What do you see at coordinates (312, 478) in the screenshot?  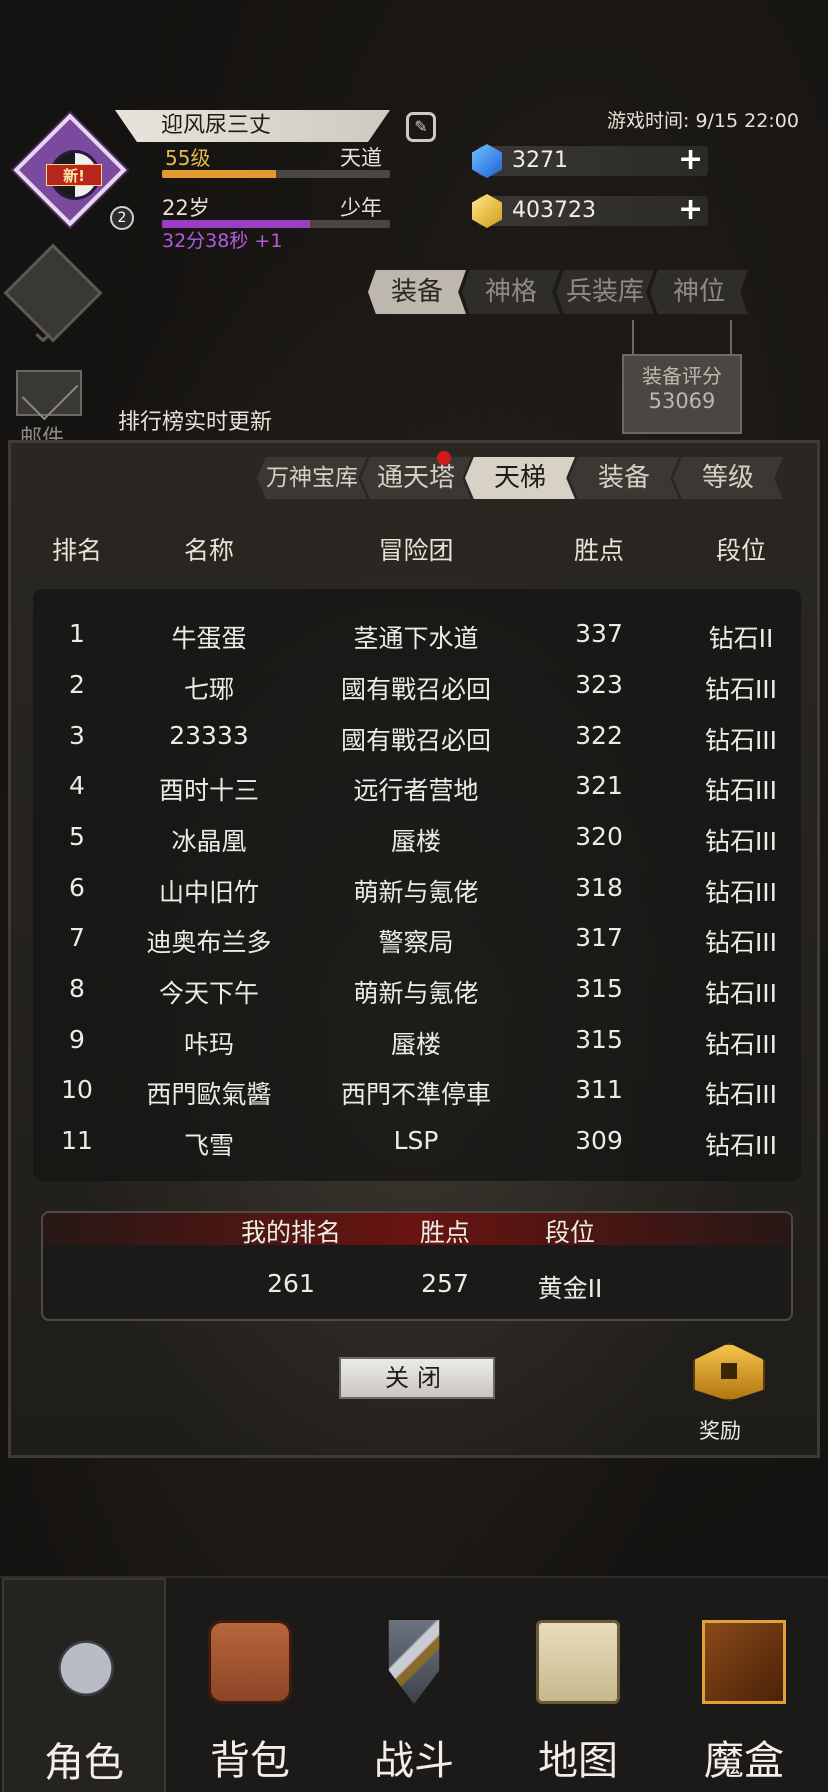 I see `tab-pantheon-vault: 万神宝库` at bounding box center [312, 478].